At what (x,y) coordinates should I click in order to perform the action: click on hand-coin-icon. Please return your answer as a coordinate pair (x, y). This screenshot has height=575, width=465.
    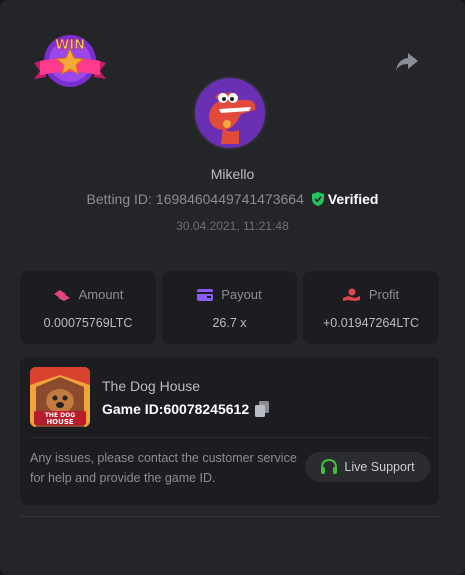
    Looking at the image, I should click on (351, 294).